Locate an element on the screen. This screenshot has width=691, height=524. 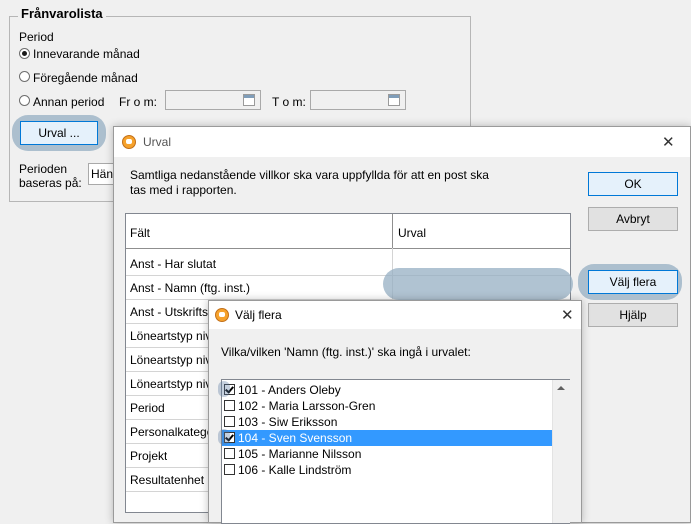
list-item: 102 - Maria Larsson-Gren is located at coordinates (387, 406).